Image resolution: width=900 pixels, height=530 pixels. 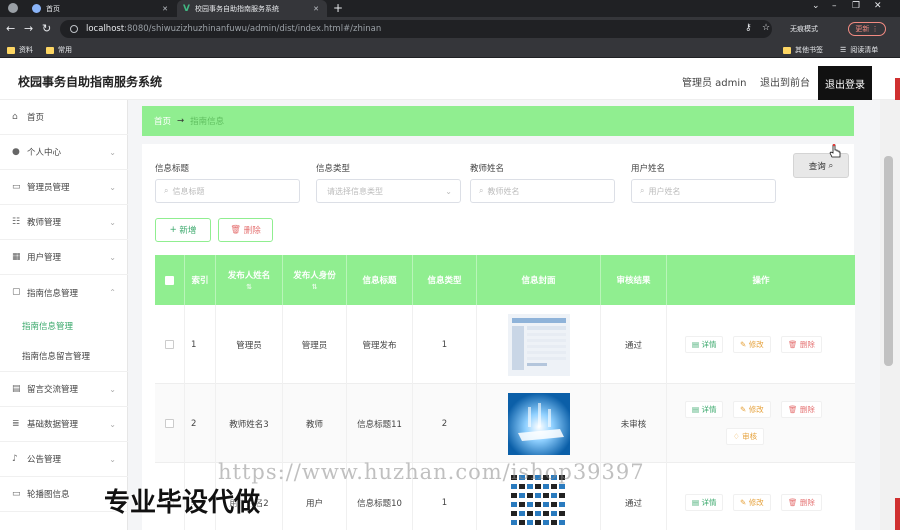 What do you see at coordinates (703, 191) in the screenshot?
I see `user-search-input: ⌕ 用户姓名` at bounding box center [703, 191].